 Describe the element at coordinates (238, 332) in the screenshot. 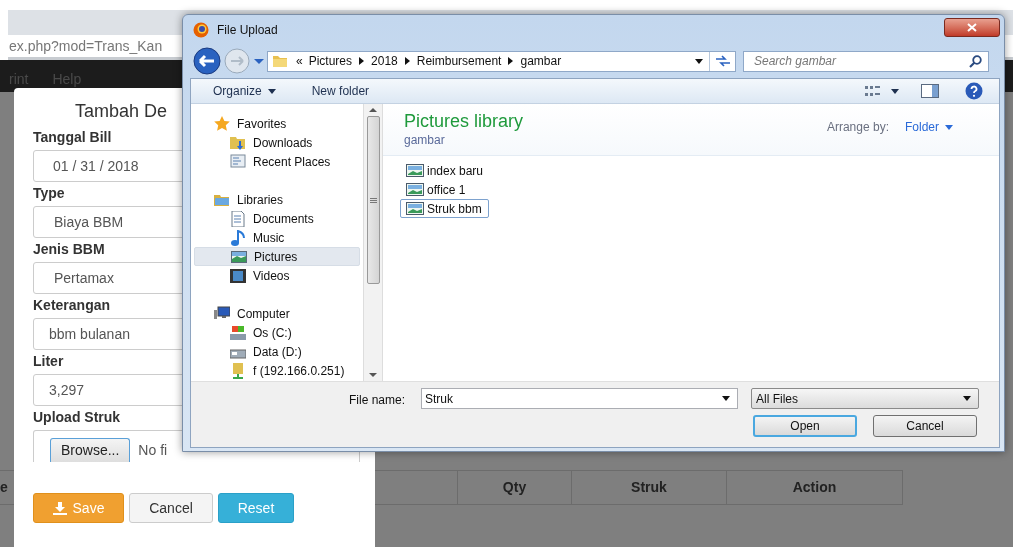

I see `drive-icon` at that location.